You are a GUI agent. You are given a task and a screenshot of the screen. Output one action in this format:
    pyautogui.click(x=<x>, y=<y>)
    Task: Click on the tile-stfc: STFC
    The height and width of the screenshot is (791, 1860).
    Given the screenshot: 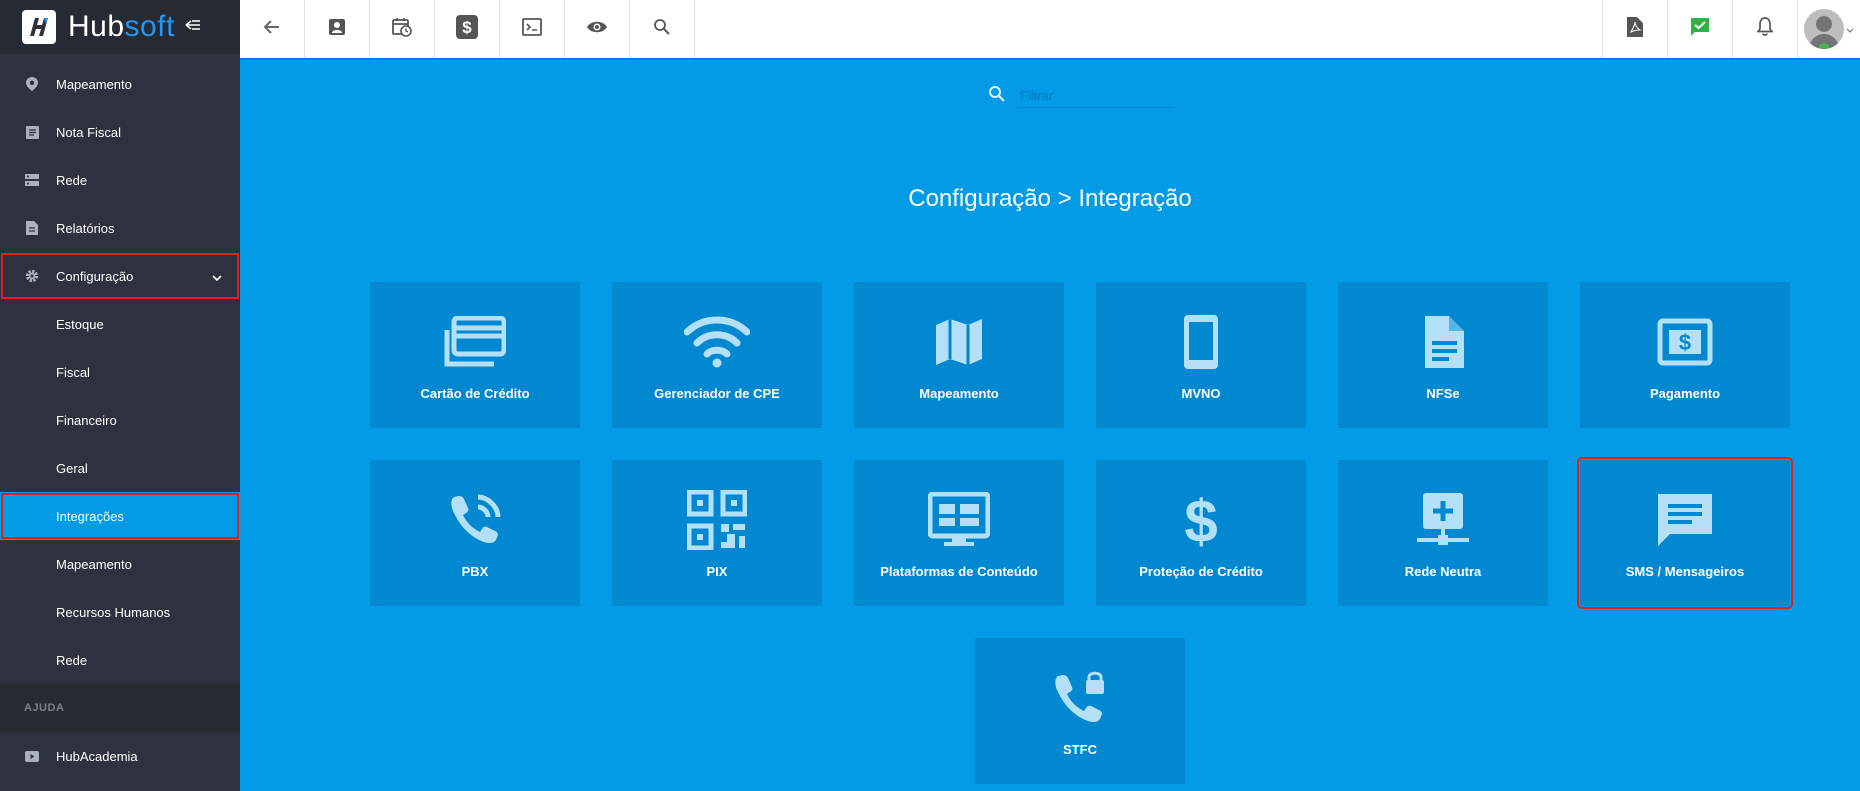 What is the action you would take?
    pyautogui.click(x=1080, y=711)
    